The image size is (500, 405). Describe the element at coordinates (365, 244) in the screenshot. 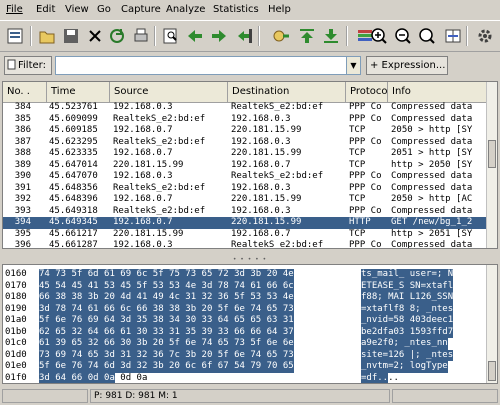

I see `cell-proto: PPP Co` at that location.